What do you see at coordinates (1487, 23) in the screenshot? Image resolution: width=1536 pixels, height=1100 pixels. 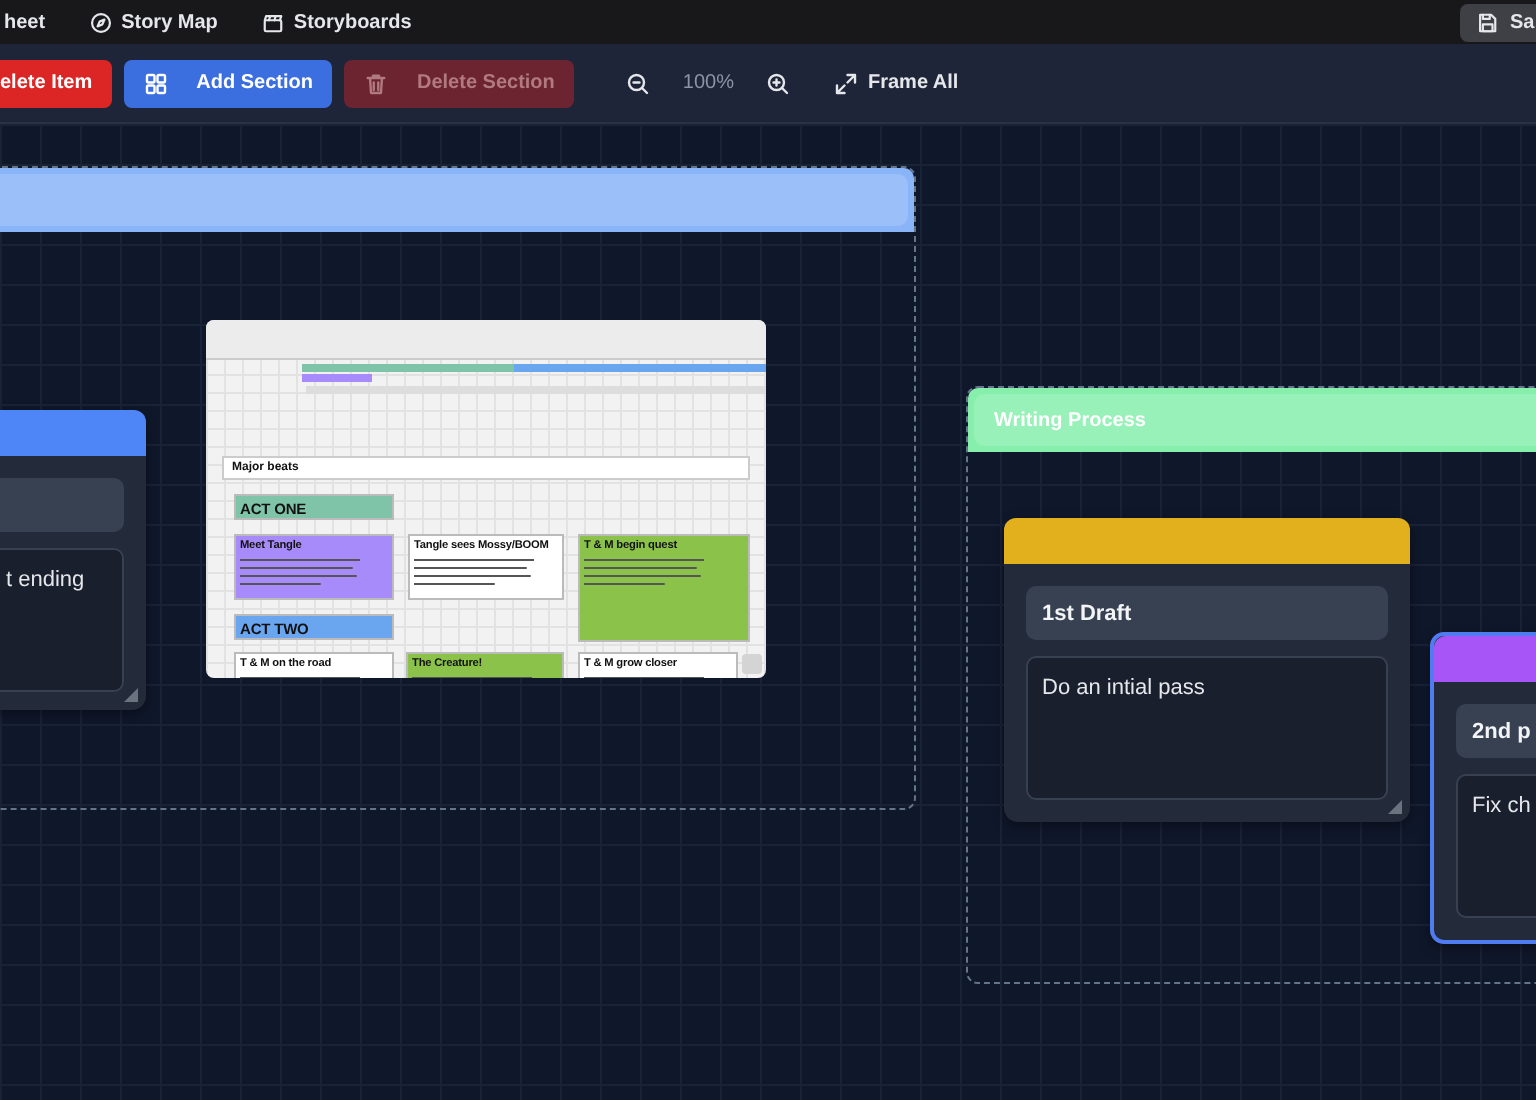 I see `save-icon` at bounding box center [1487, 23].